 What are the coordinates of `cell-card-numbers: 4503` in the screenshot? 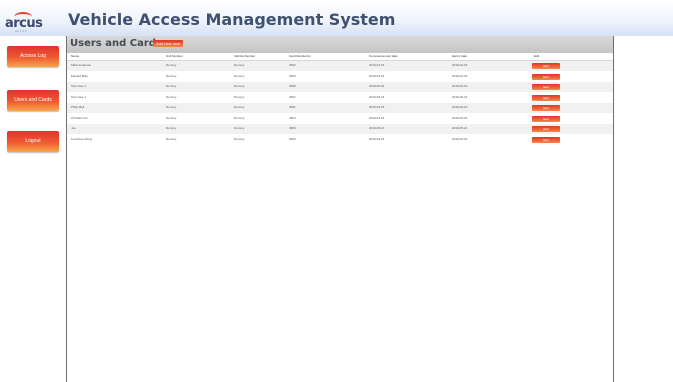 It's located at (292, 75).